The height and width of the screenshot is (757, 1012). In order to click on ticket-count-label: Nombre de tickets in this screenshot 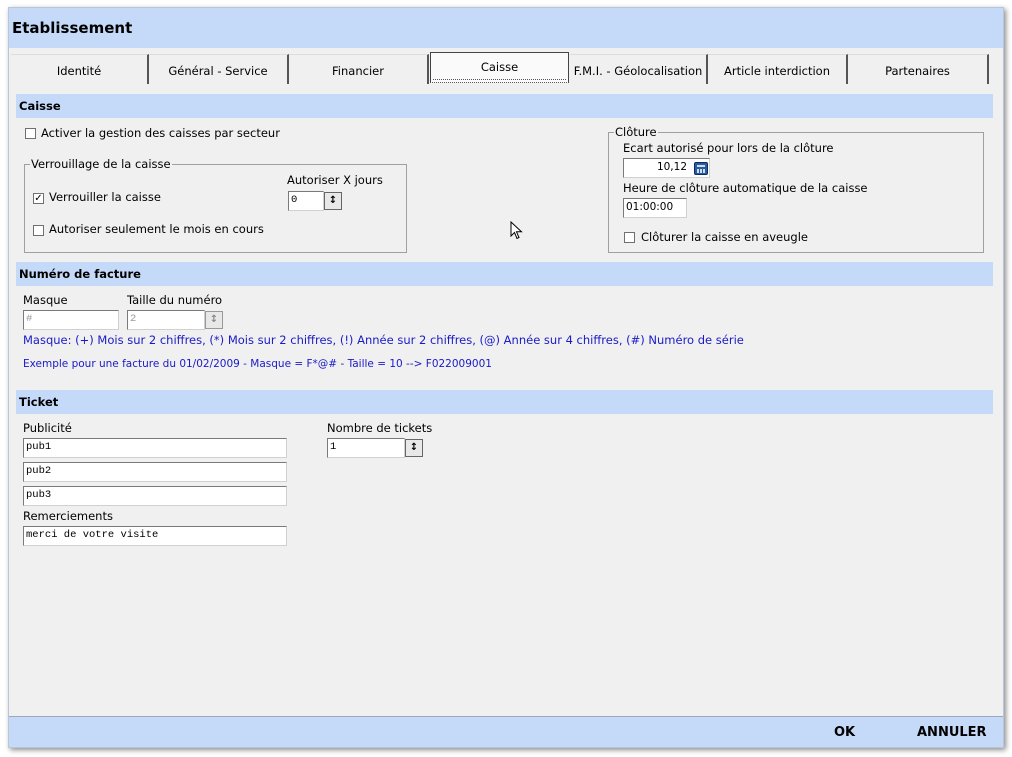, I will do `click(380, 428)`.